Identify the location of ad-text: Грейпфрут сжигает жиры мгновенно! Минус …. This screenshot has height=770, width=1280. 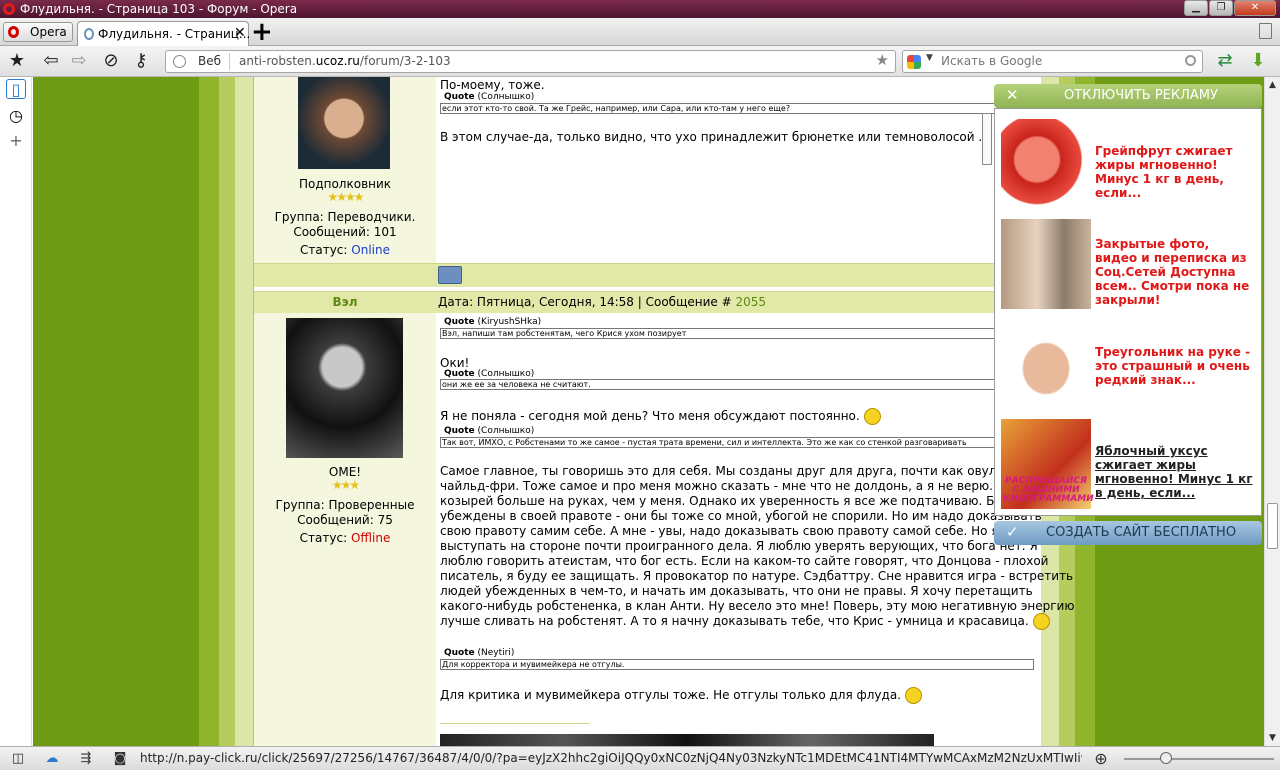
(1175, 172).